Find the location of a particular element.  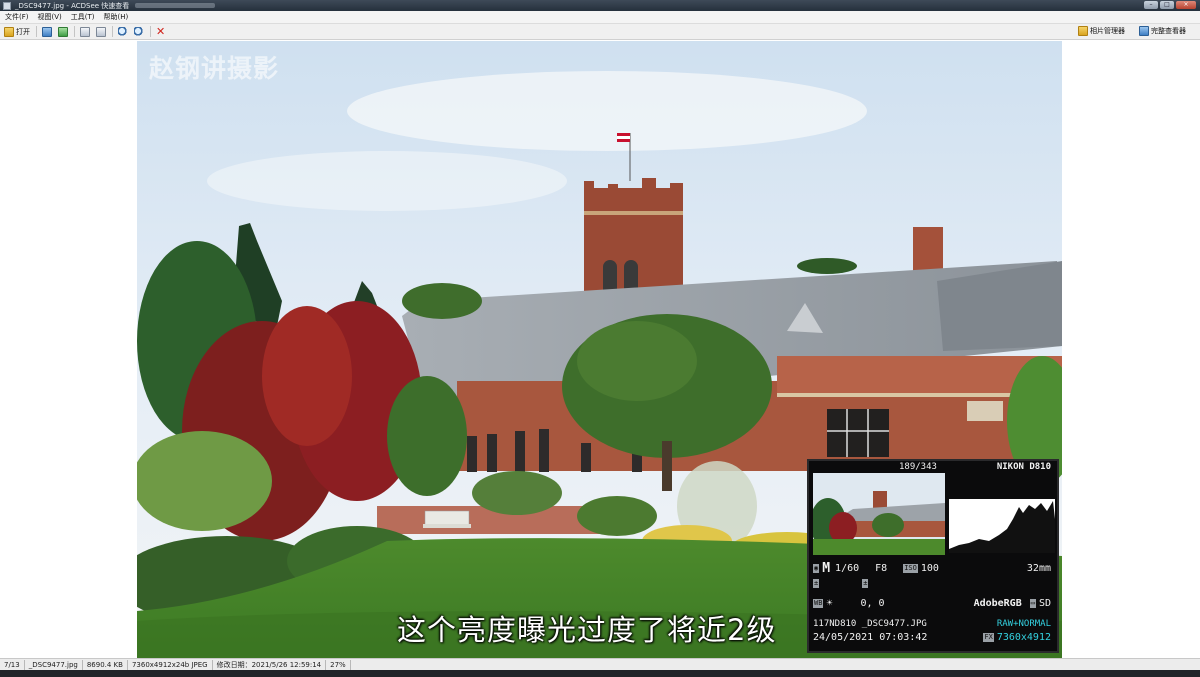

status-dimensions: 7360x4912x24b JPEG is located at coordinates (170, 664).